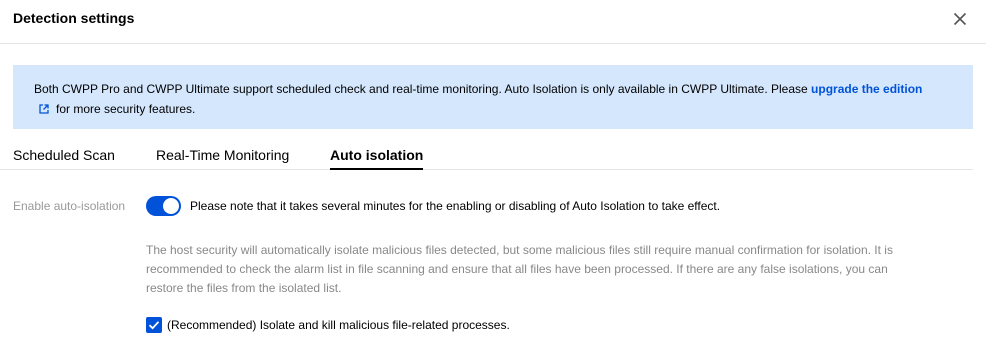 The height and width of the screenshot is (341, 986). Describe the element at coordinates (376, 155) in the screenshot. I see `tab-auto-isolation: Auto isolation` at that location.